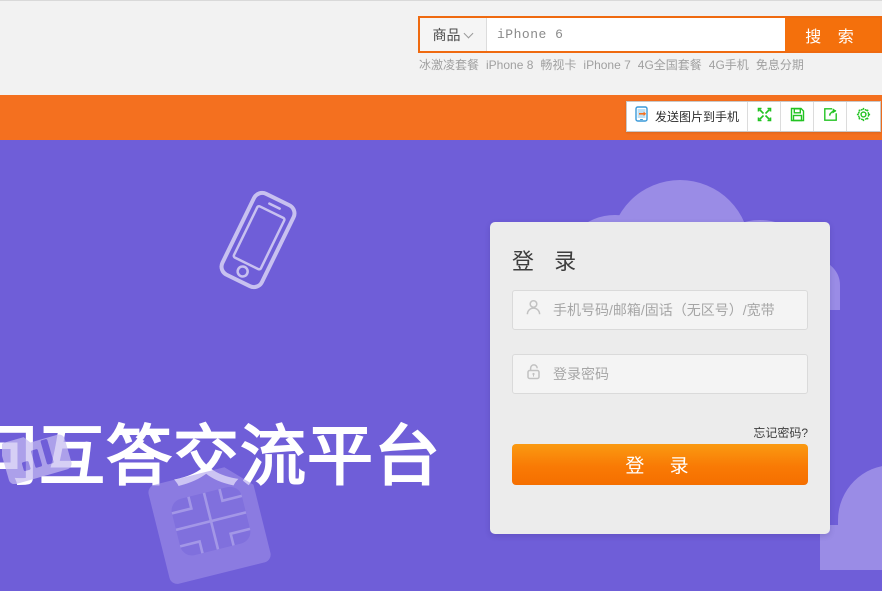 This screenshot has width=882, height=591. Describe the element at coordinates (673, 310) in the screenshot. I see `username-input` at that location.